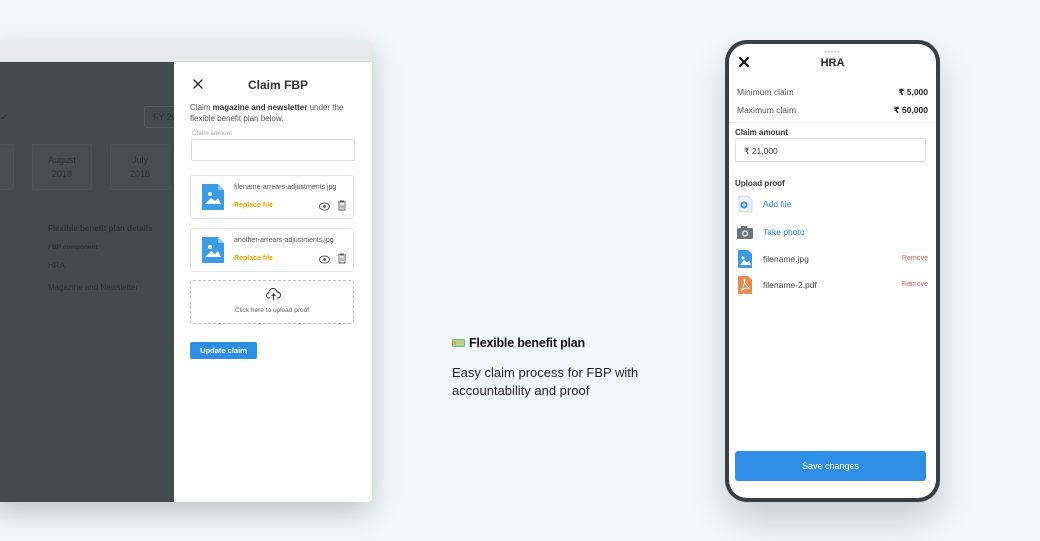  Describe the element at coordinates (4, 117) in the screenshot. I see `check-icon: ✓` at that location.